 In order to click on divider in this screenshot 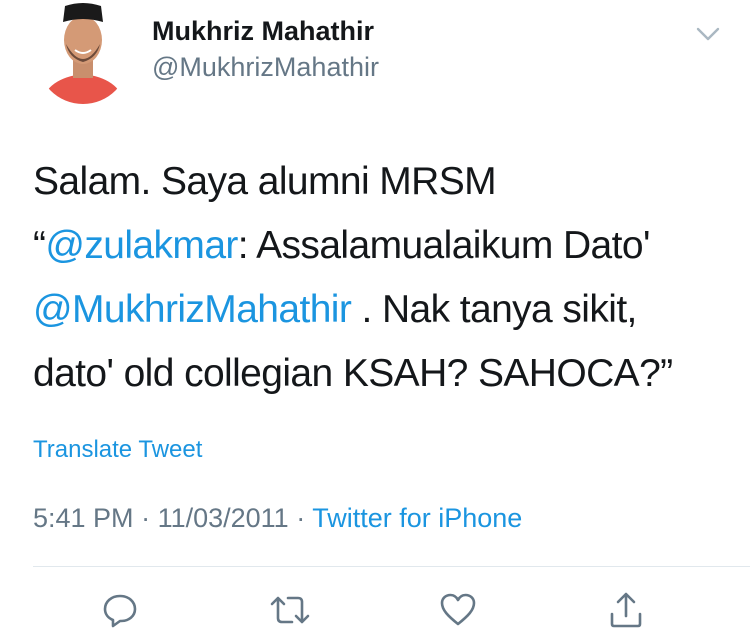, I will do `click(391, 566)`.